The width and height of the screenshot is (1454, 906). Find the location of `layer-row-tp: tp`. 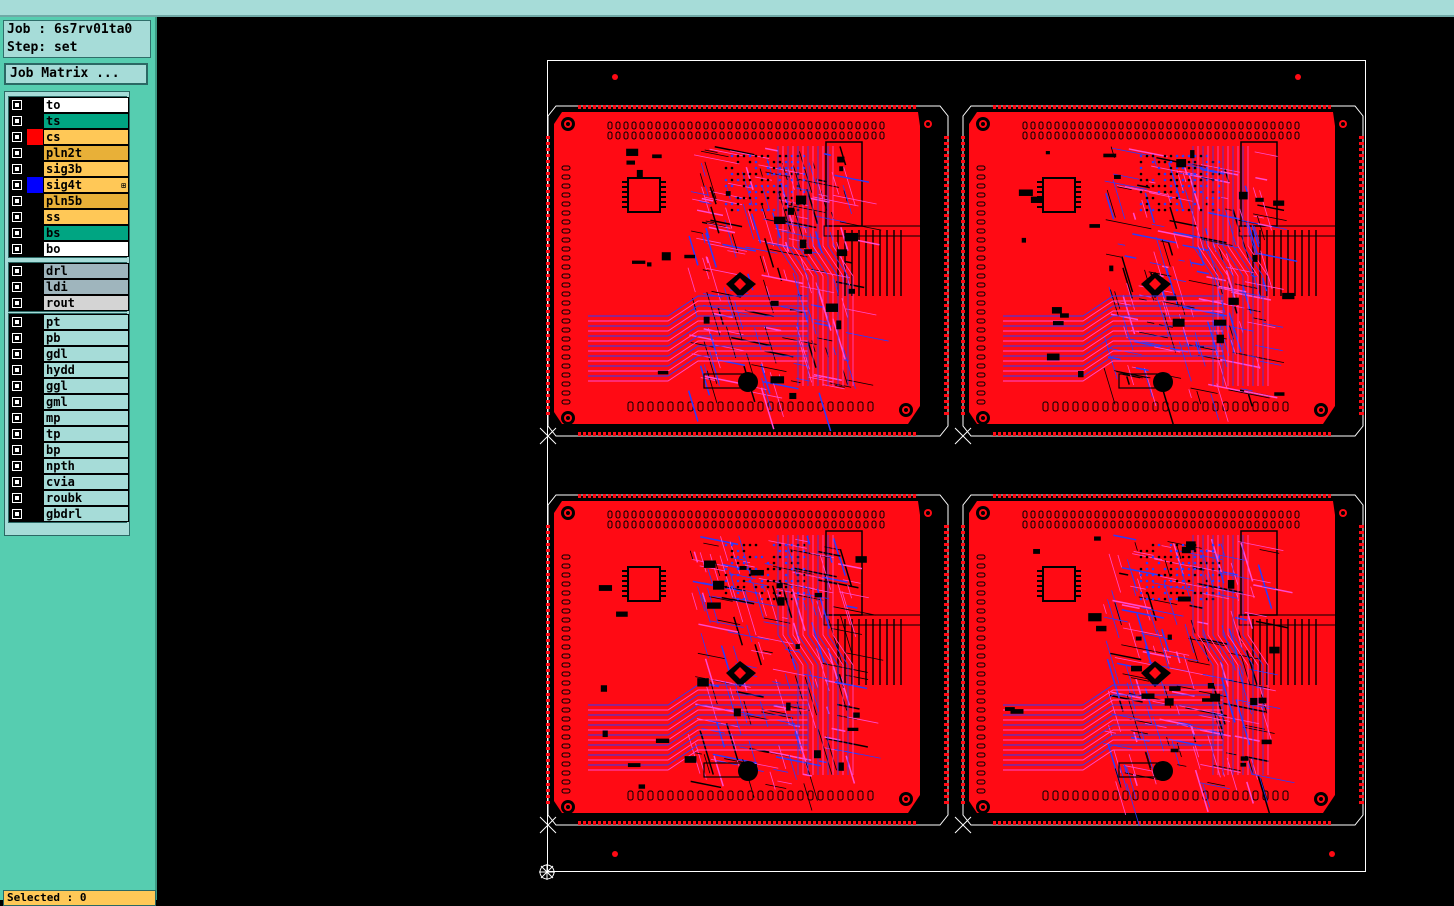

layer-row-tp: tp is located at coordinates (69, 434).